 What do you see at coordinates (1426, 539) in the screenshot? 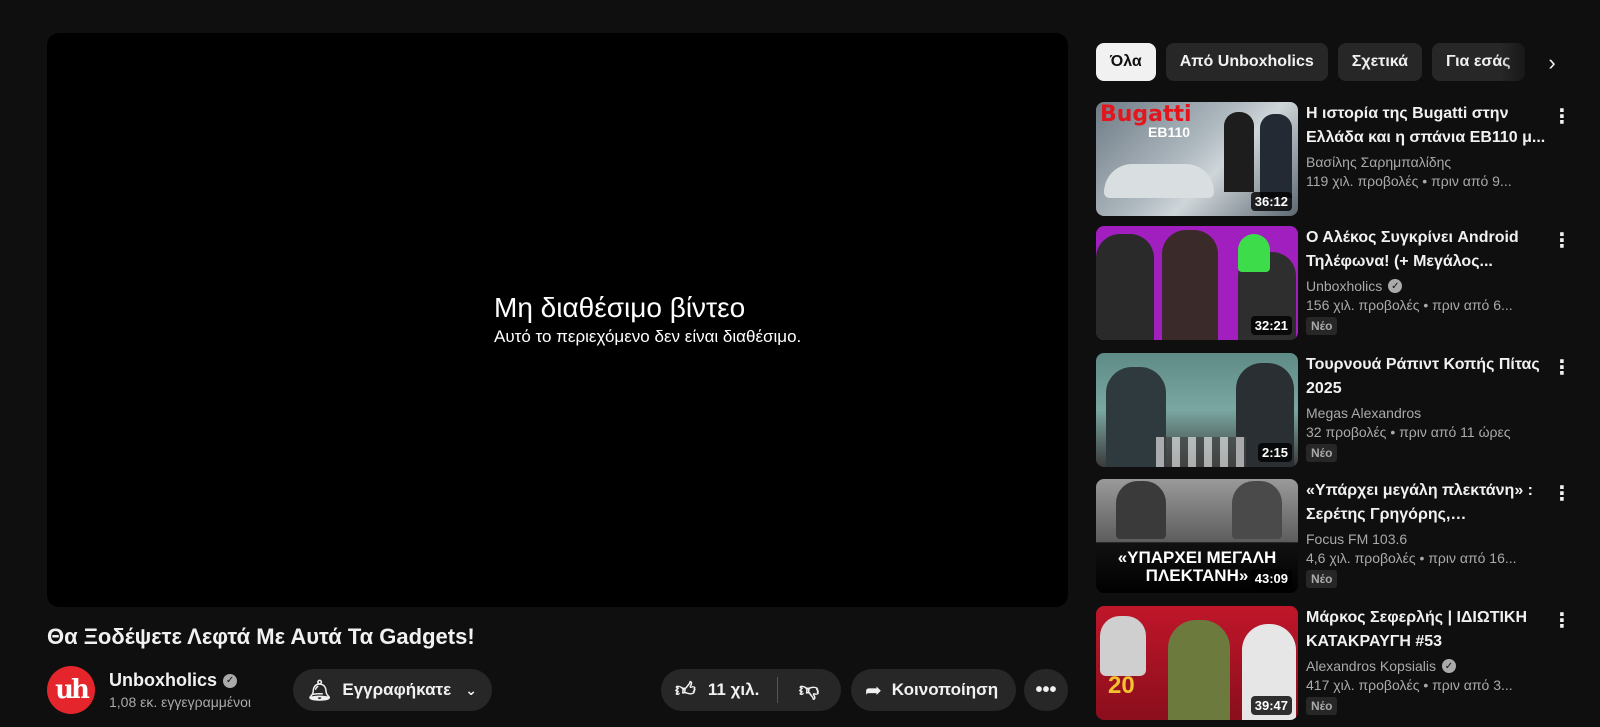
I see `recommendation-channel-row: Focus FM 103.6` at bounding box center [1426, 539].